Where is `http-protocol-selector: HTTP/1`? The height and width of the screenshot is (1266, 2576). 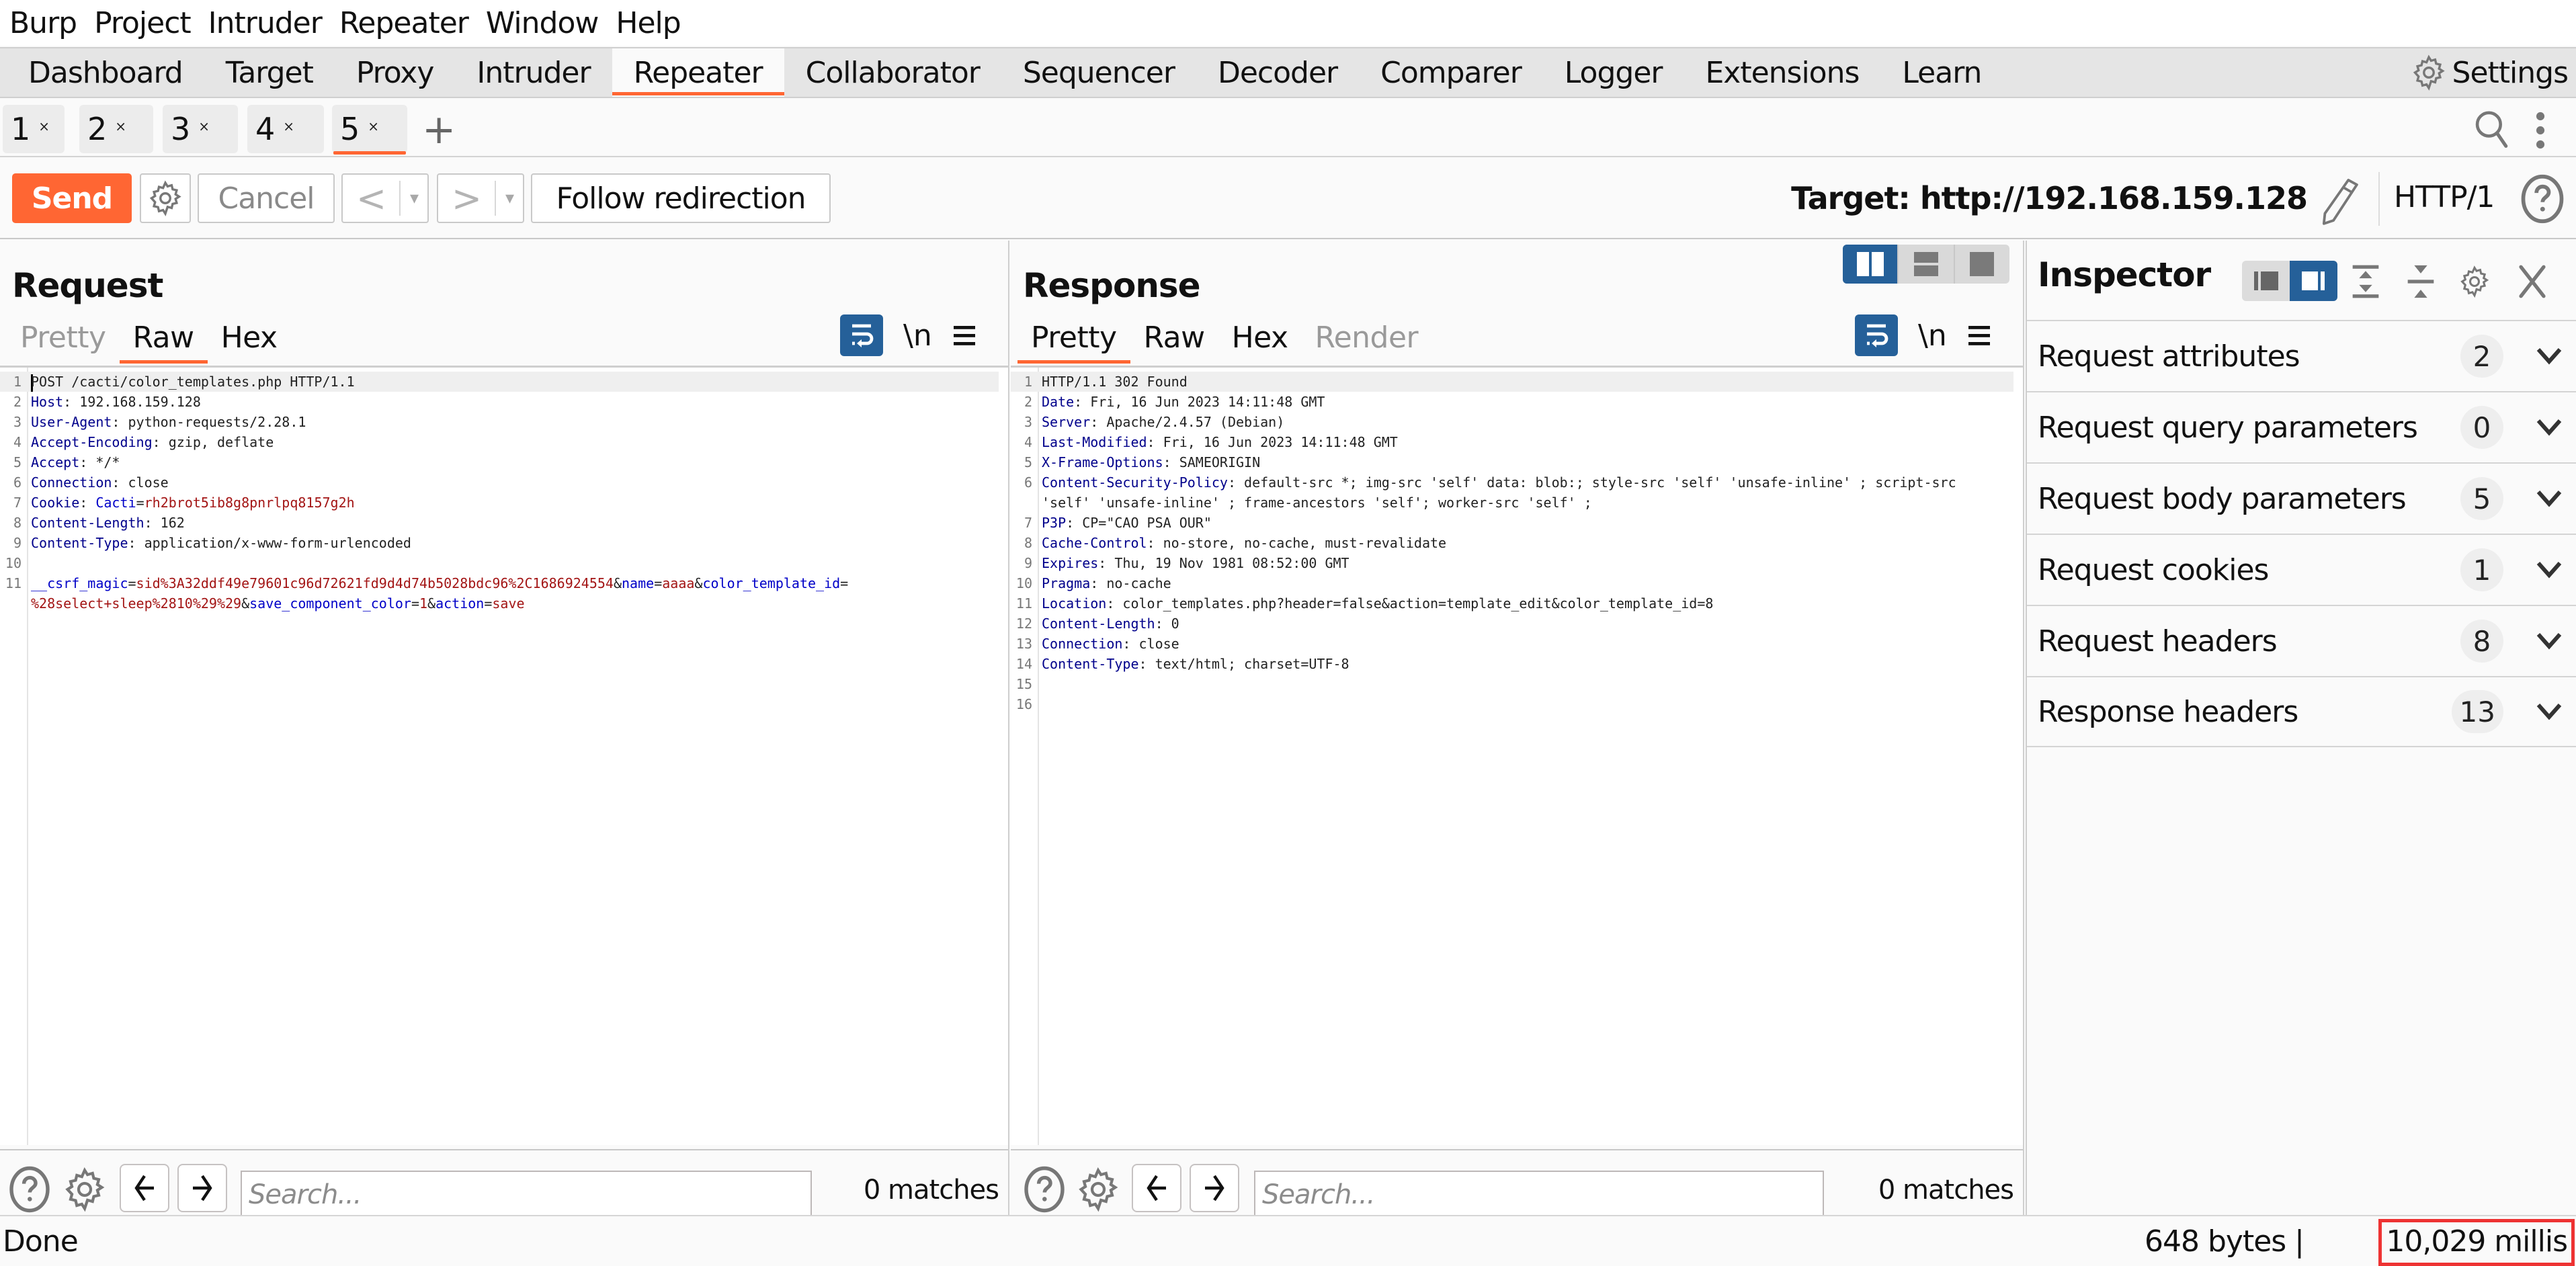 http-protocol-selector: HTTP/1 is located at coordinates (2444, 197).